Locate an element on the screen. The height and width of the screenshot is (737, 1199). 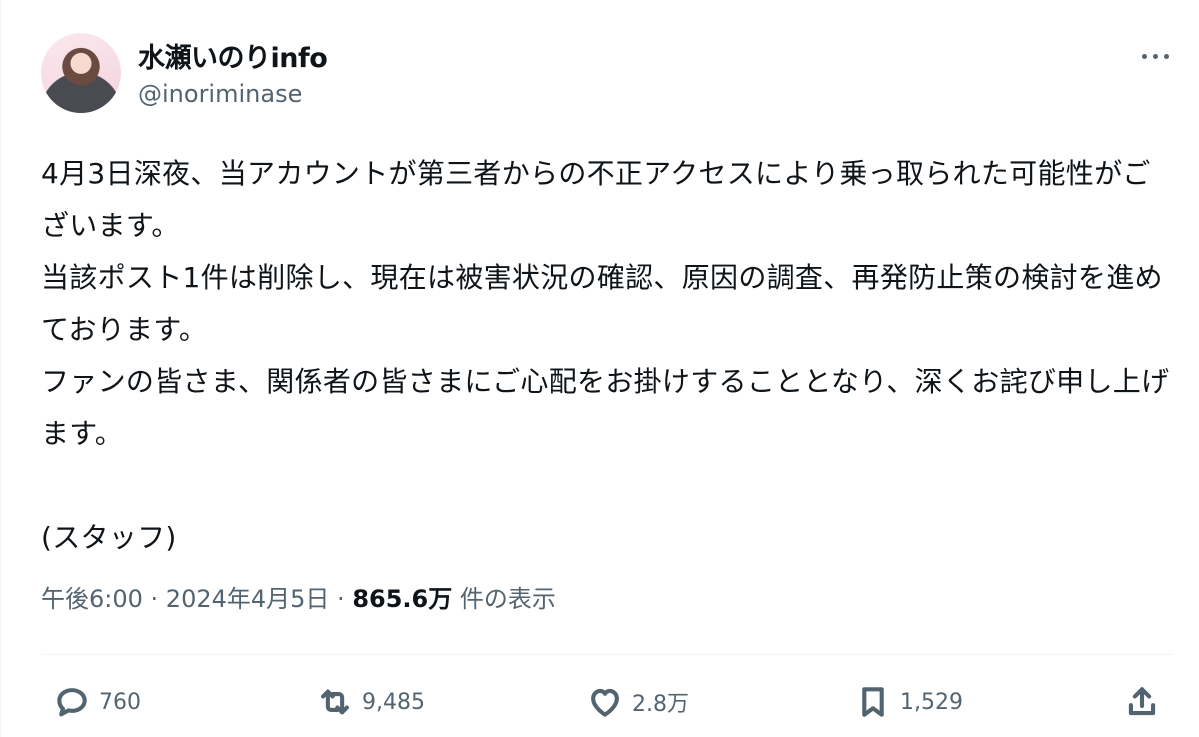
repost-button: 9,485 is located at coordinates (370, 702).